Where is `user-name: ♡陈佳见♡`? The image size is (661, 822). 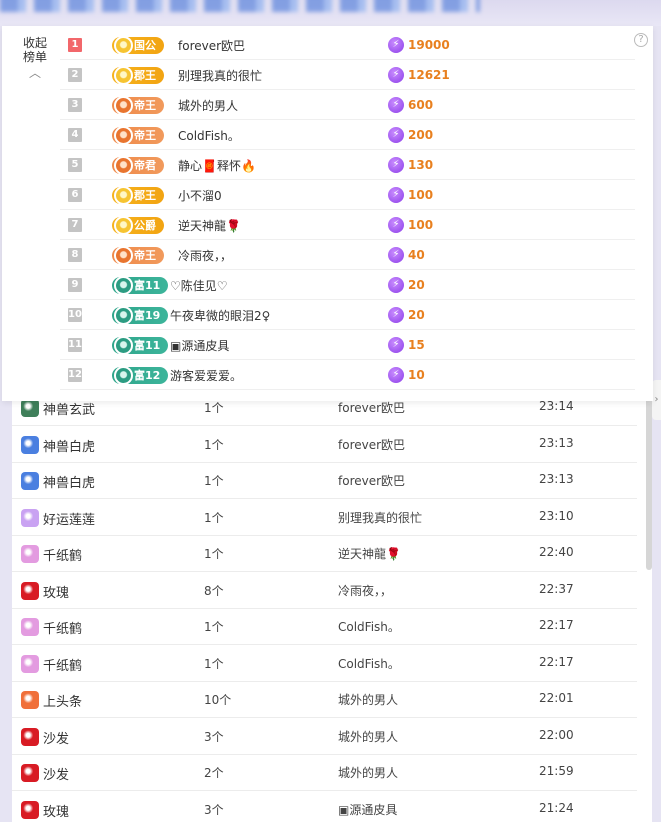
user-name: ♡陈佳见♡ is located at coordinates (199, 285).